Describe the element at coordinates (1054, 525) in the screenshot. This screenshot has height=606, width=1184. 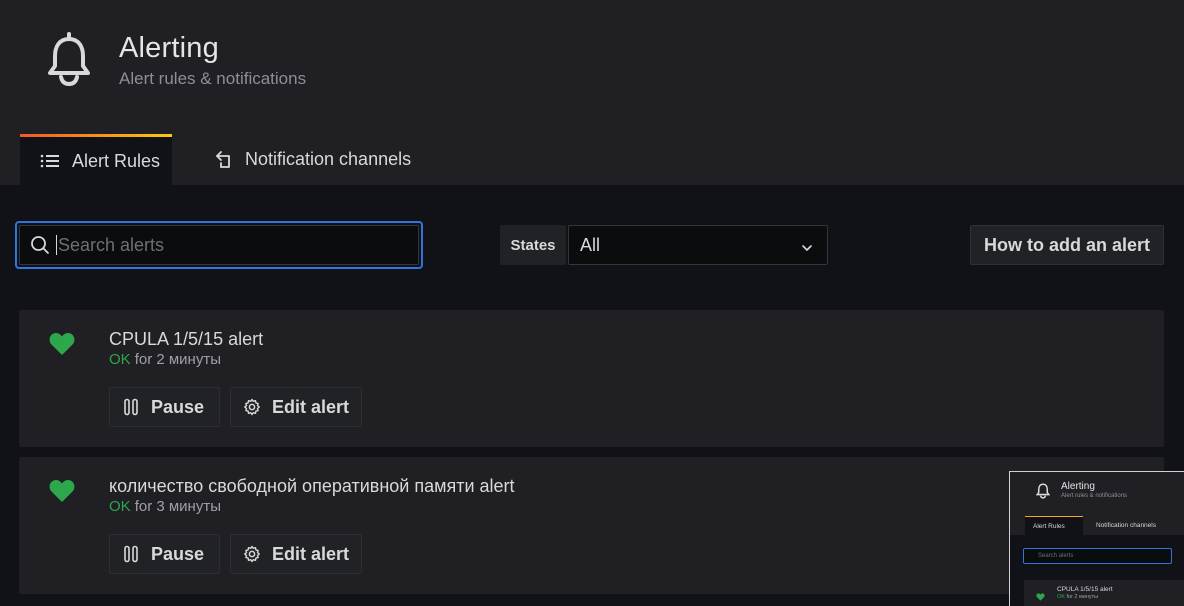
I see `thumbnail-tab-alert-rules: Alert Rules` at that location.